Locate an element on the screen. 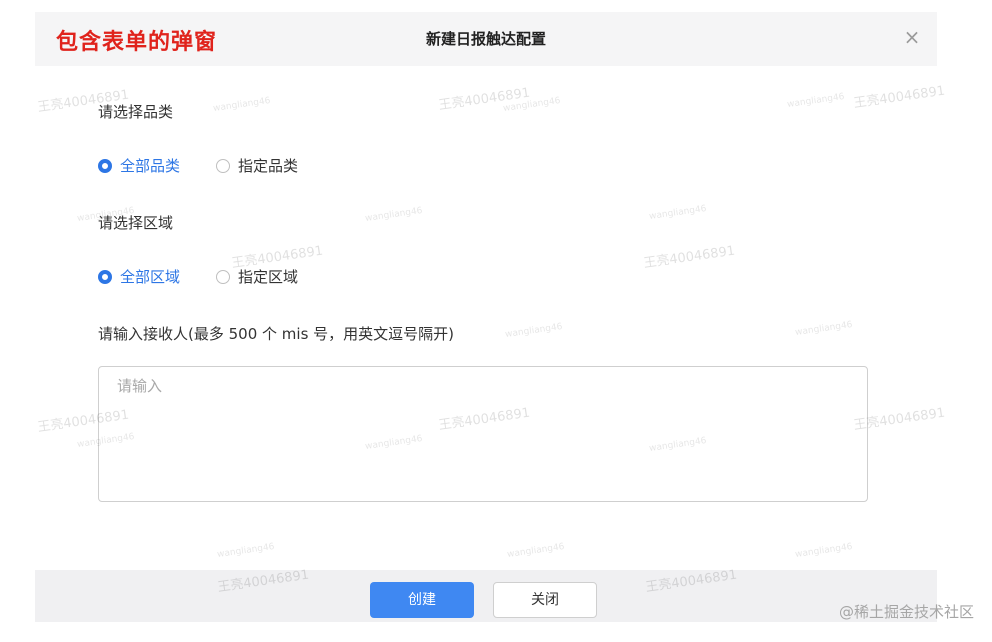 This screenshot has height=642, width=992. radio-all-regions: 全部区域 is located at coordinates (139, 276).